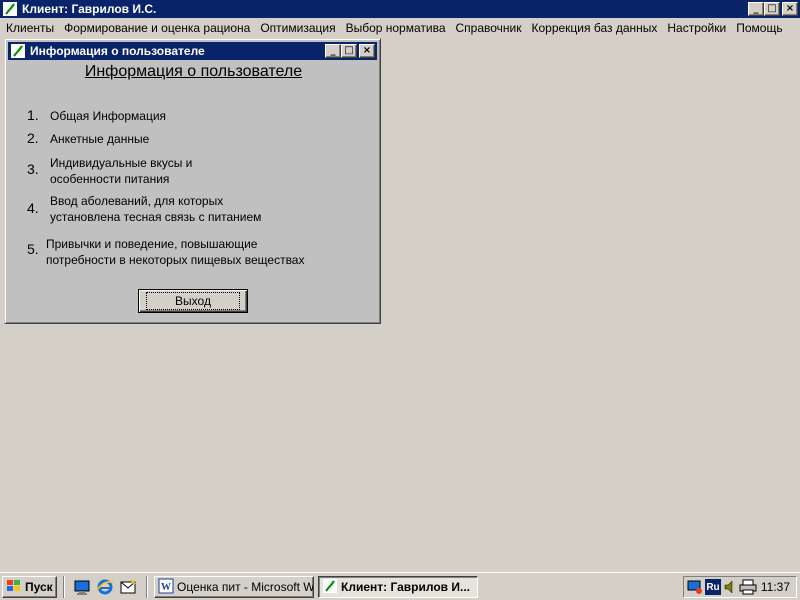  Describe the element at coordinates (99, 139) in the screenshot. I see `item-questionnaire-link: Анкетные данные` at that location.